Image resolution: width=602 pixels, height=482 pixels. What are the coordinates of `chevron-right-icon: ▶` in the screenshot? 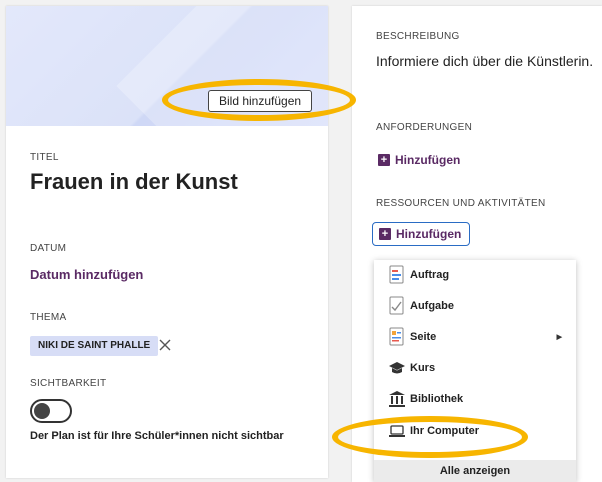 It's located at (559, 337).